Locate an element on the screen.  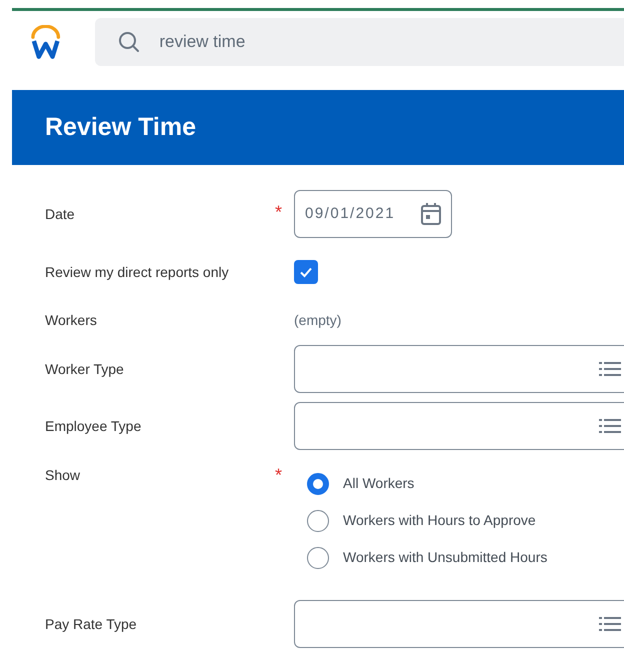
field-label: Worker Type is located at coordinates (85, 369).